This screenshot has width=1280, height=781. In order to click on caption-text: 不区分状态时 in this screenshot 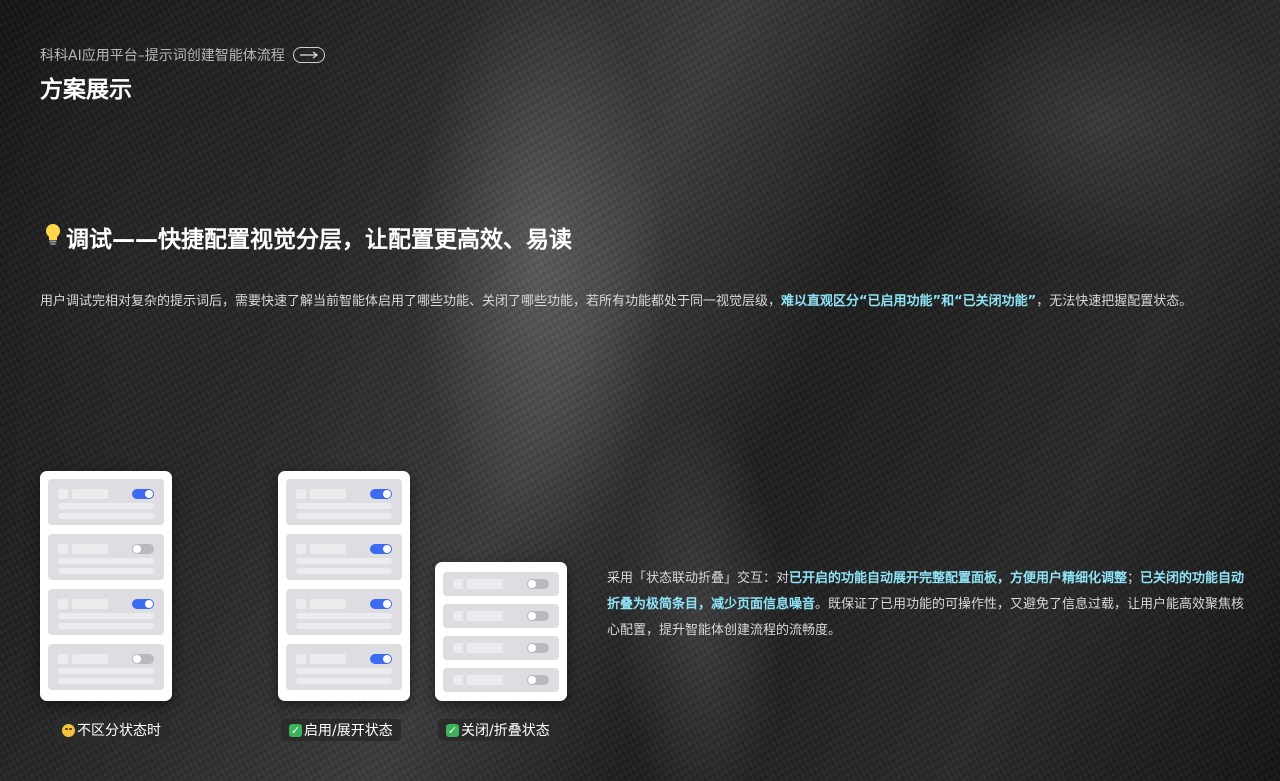, I will do `click(119, 731)`.